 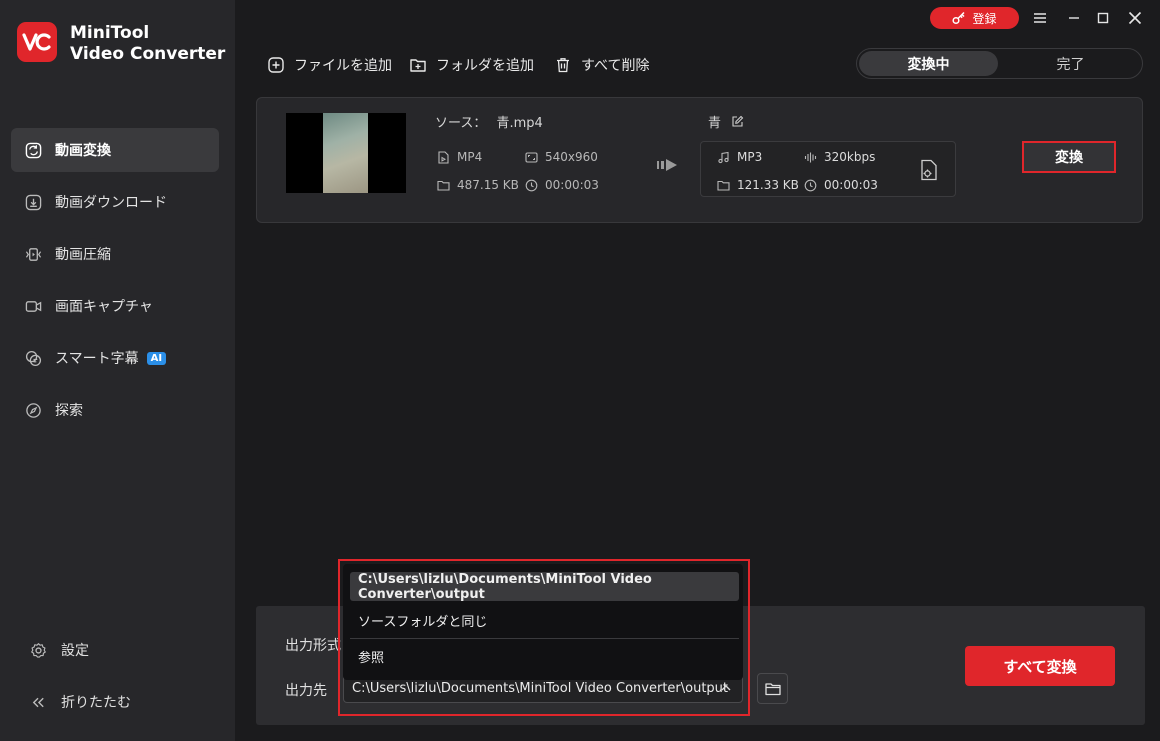 I want to click on thumbnail-image, so click(x=345, y=153).